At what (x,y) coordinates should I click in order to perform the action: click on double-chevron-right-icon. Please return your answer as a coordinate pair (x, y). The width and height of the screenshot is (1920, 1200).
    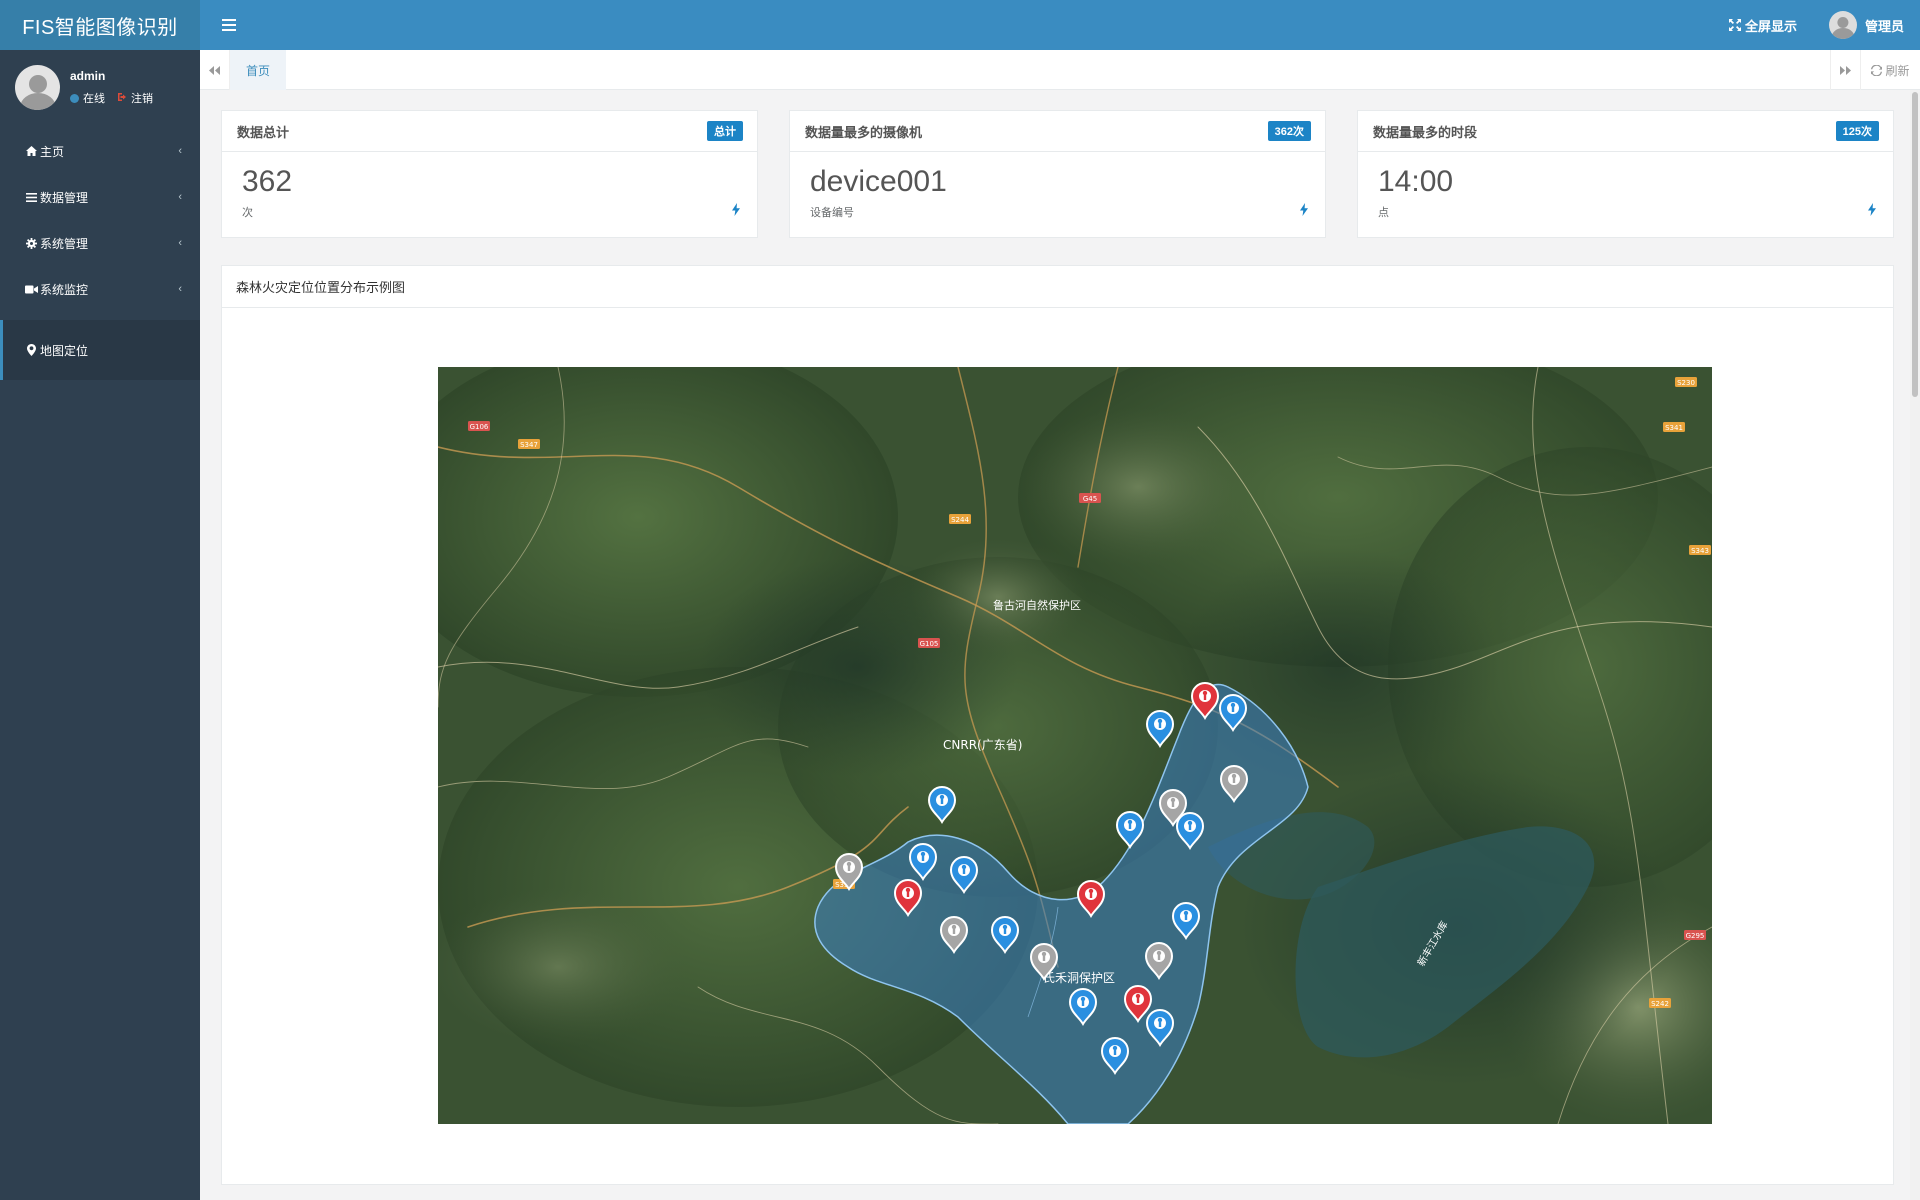
    Looking at the image, I should click on (1845, 70).